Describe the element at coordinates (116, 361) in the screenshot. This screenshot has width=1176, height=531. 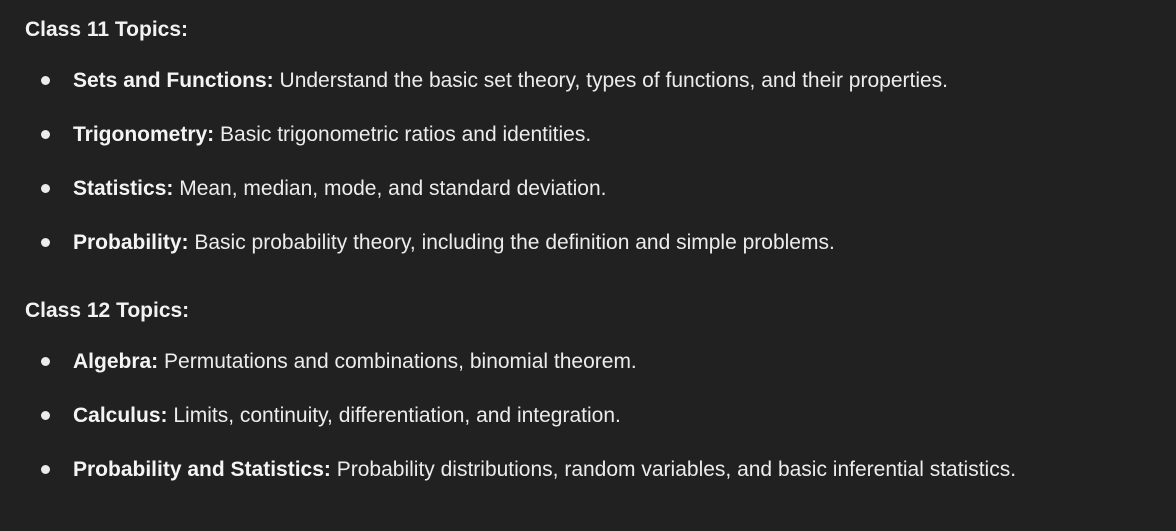
I see `topic-term: Algebra:` at that location.